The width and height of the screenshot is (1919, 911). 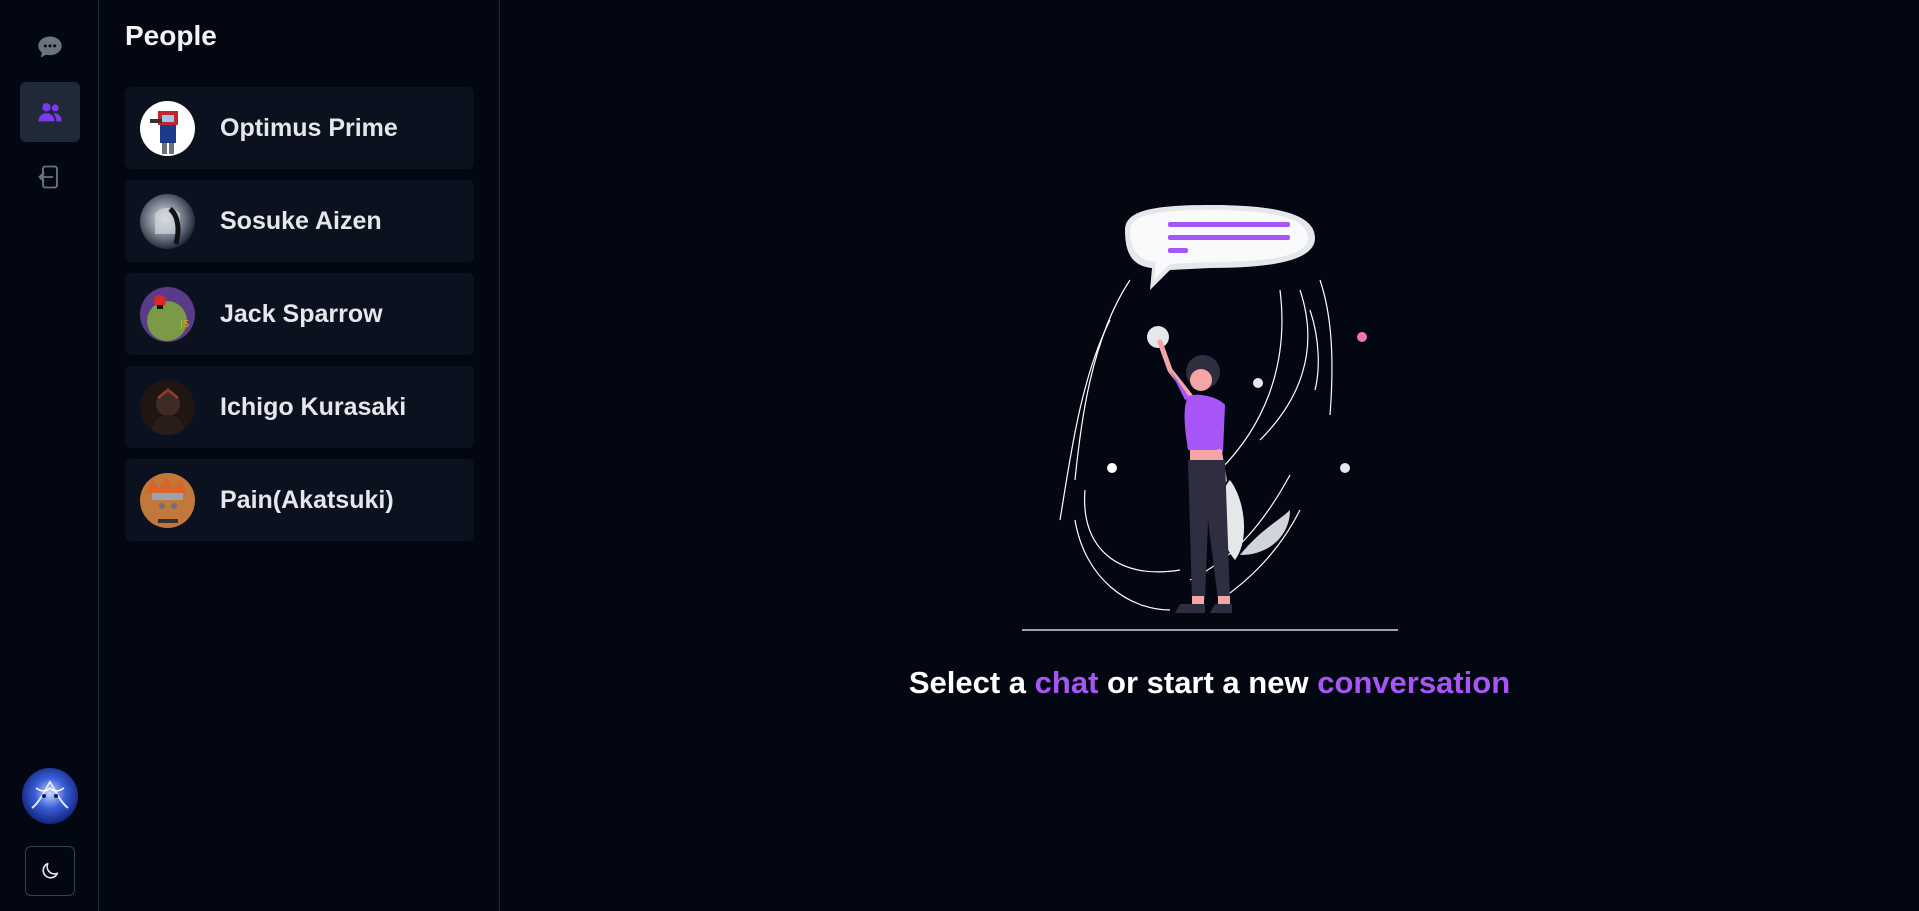 What do you see at coordinates (49, 455) in the screenshot?
I see `nav-rail` at bounding box center [49, 455].